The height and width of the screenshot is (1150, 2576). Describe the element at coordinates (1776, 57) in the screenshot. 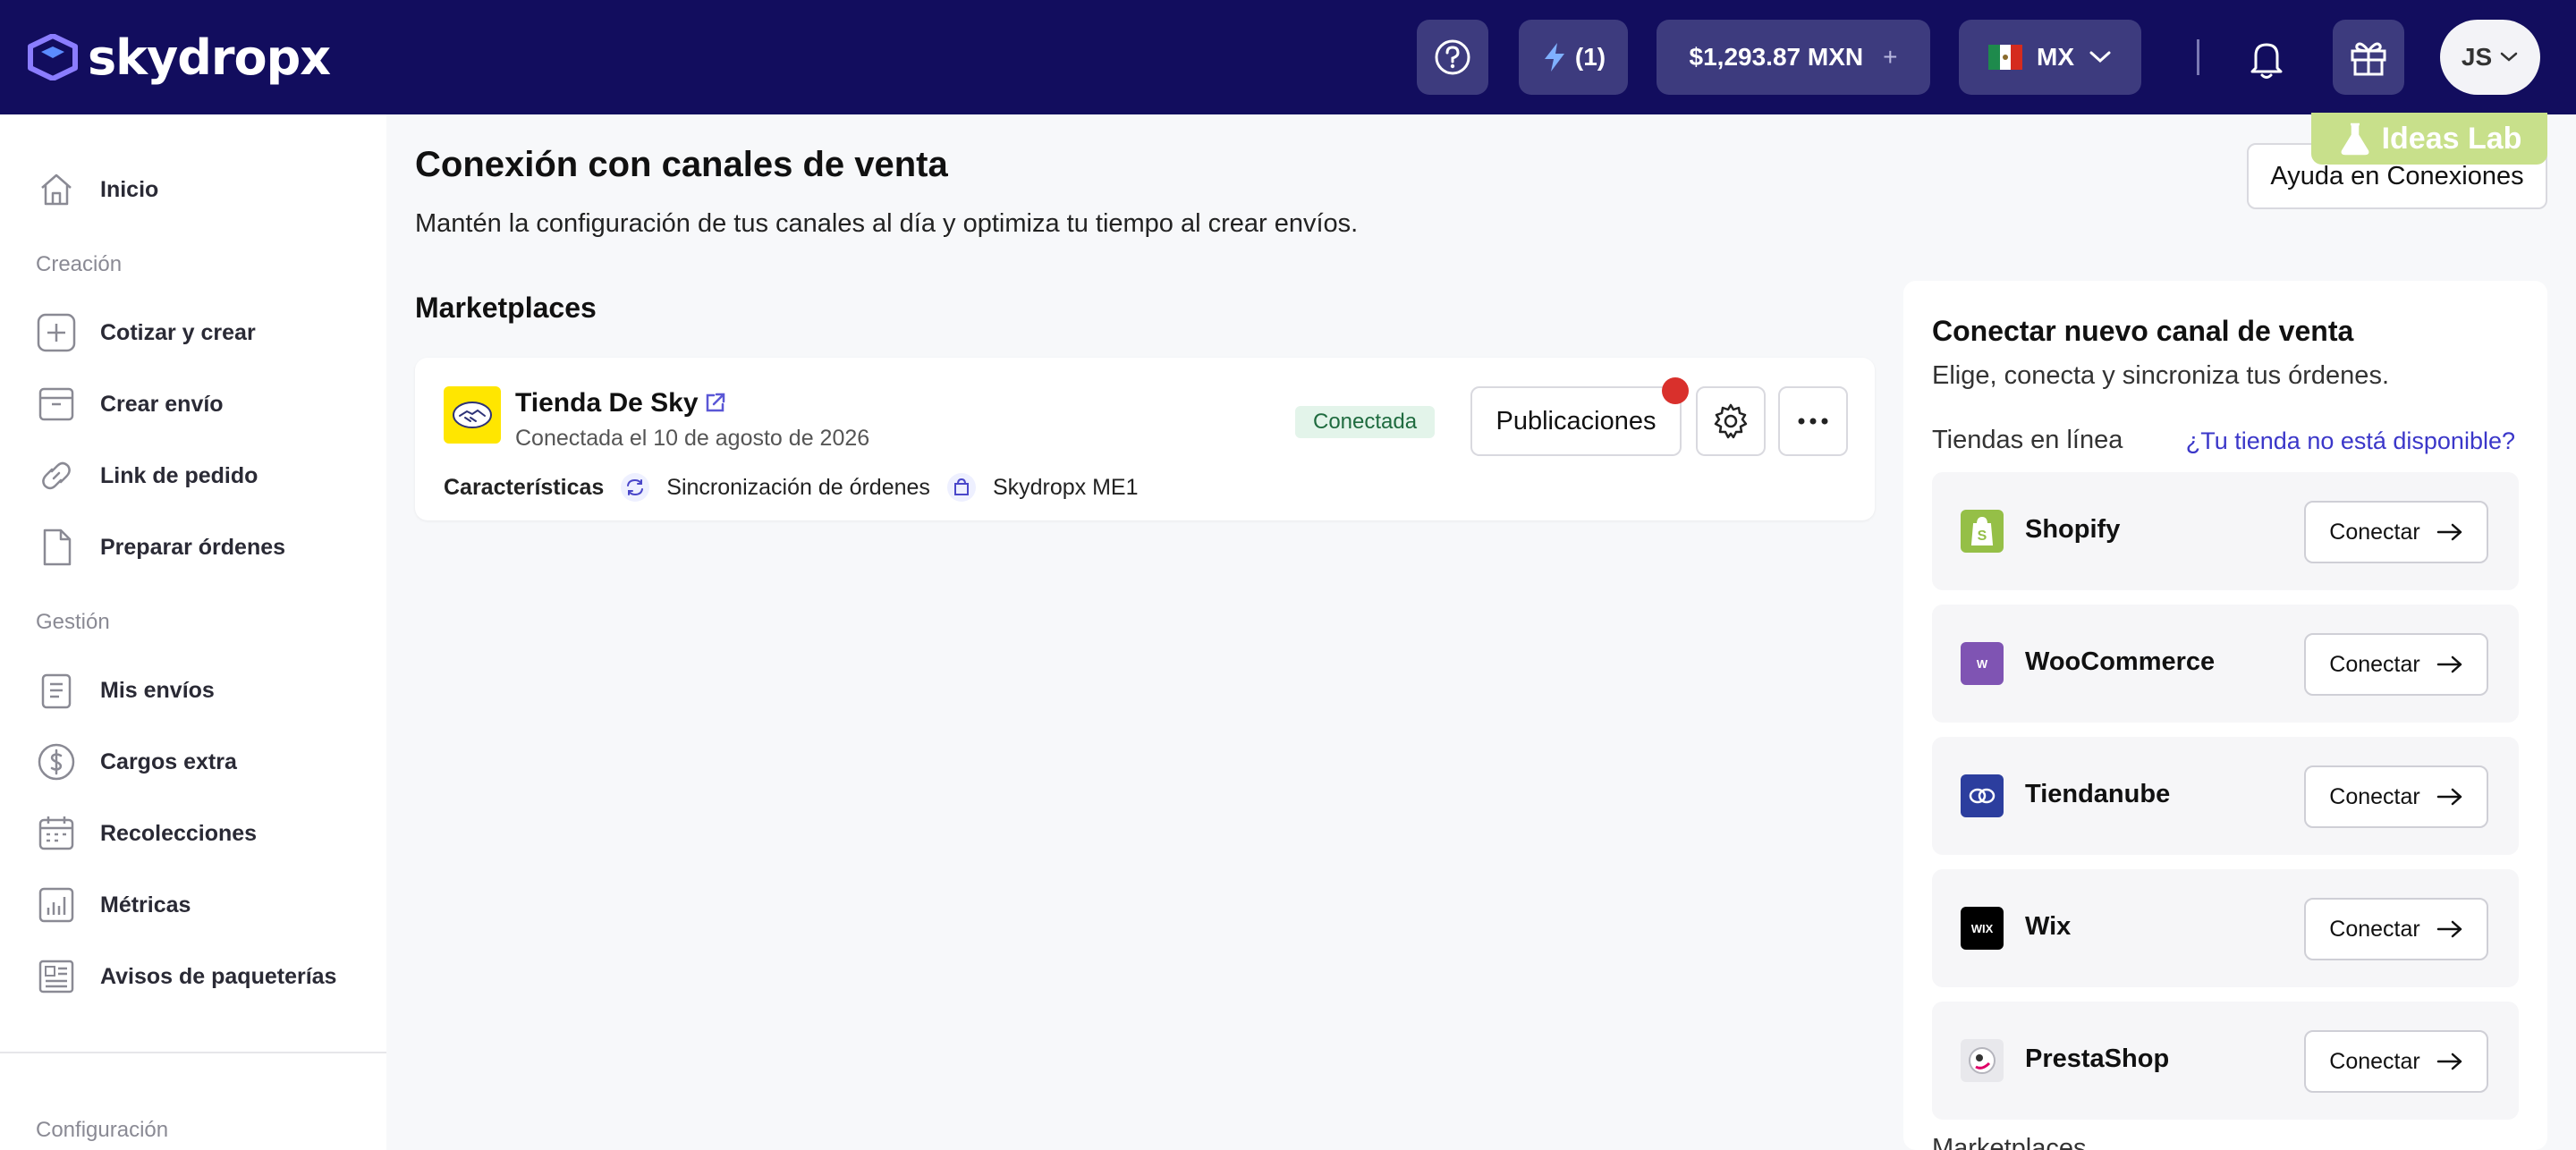

I see `balance-amount: $1,293.87 MXN` at that location.